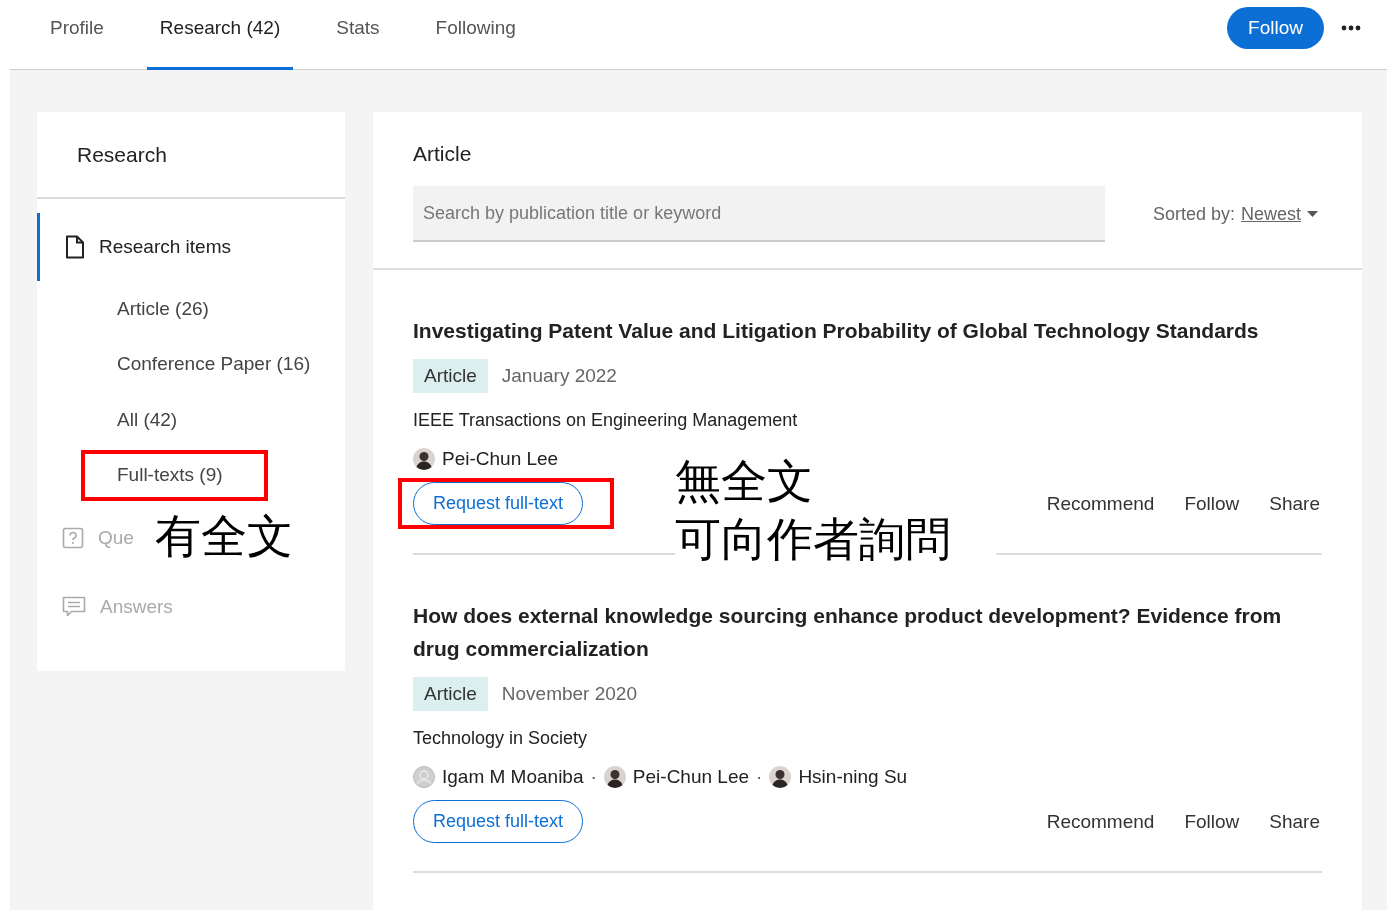  I want to click on author-link: Hsin-ning Su, so click(853, 777).